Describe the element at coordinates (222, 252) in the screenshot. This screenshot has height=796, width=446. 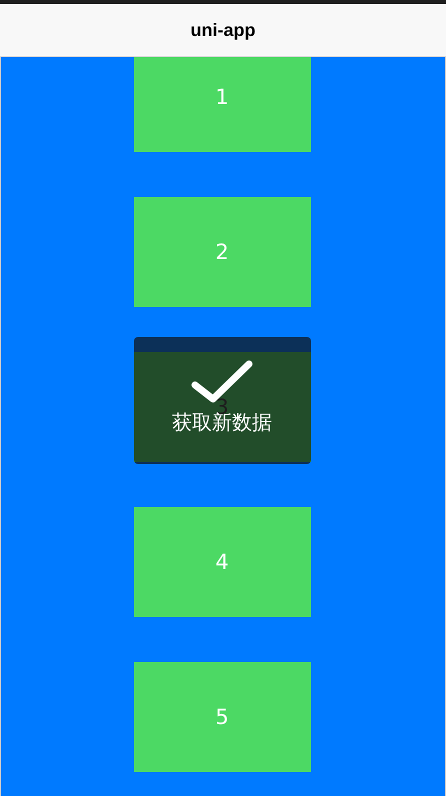
I see `item-number: 2` at that location.